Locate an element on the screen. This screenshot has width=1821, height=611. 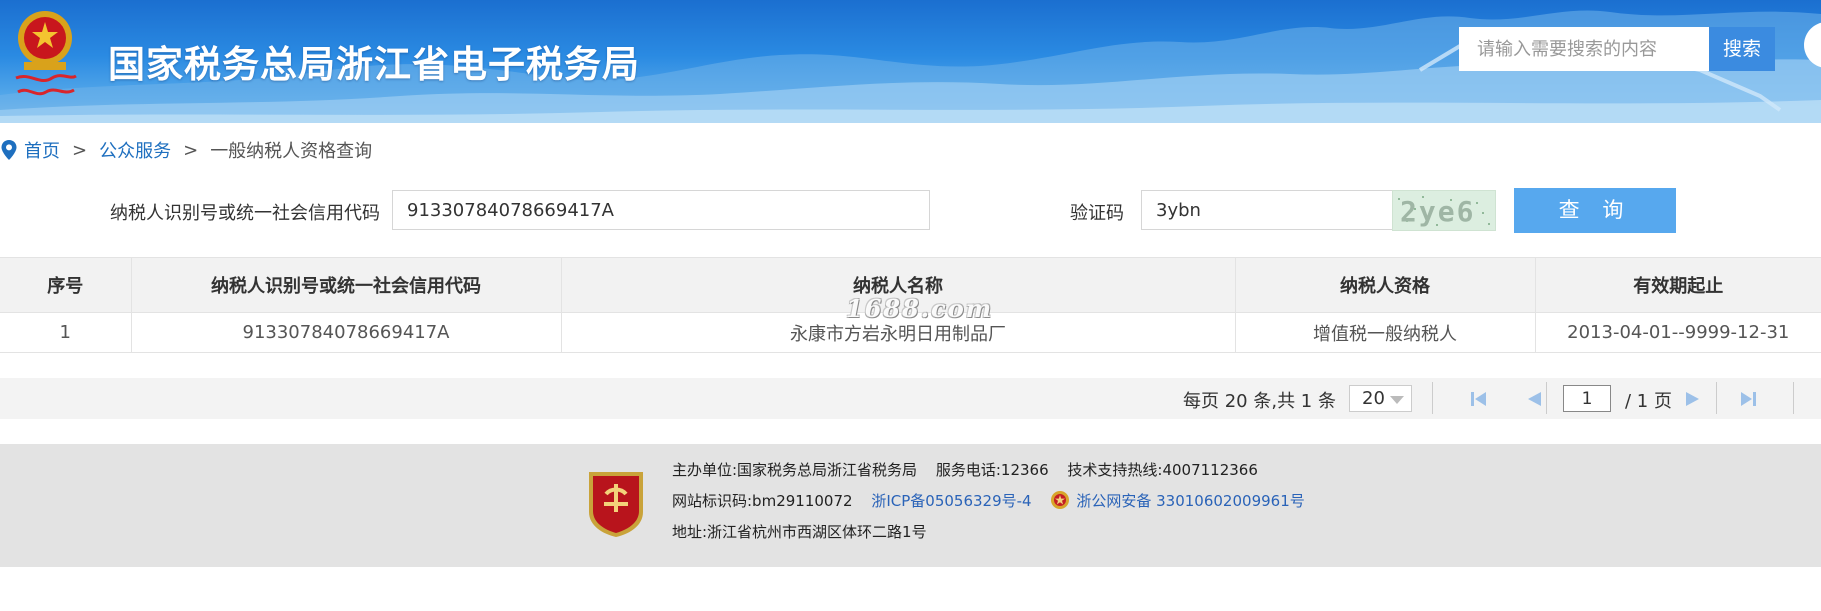
police-emblem-icon is located at coordinates (1060, 500).